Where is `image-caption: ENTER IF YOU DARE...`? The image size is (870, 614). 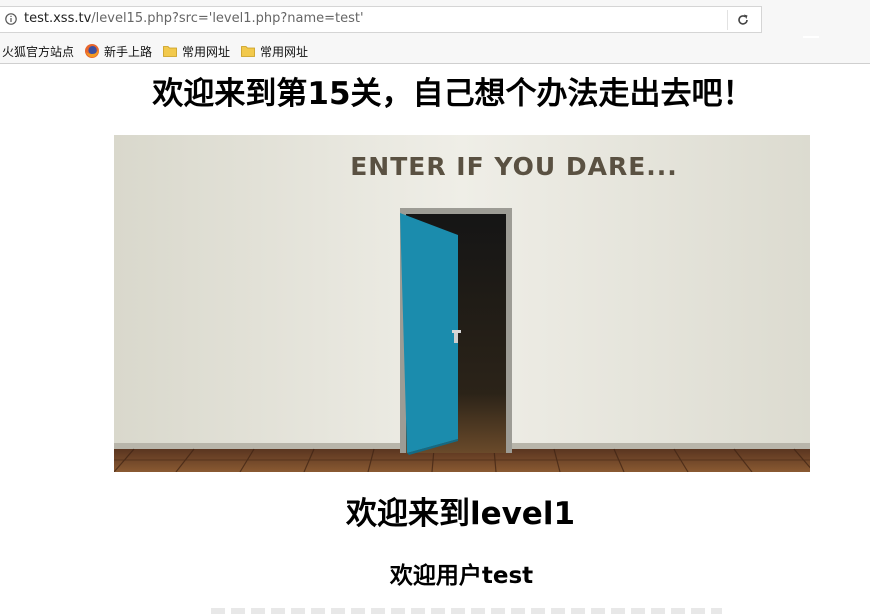
image-caption: ENTER IF YOU DARE... is located at coordinates (514, 166).